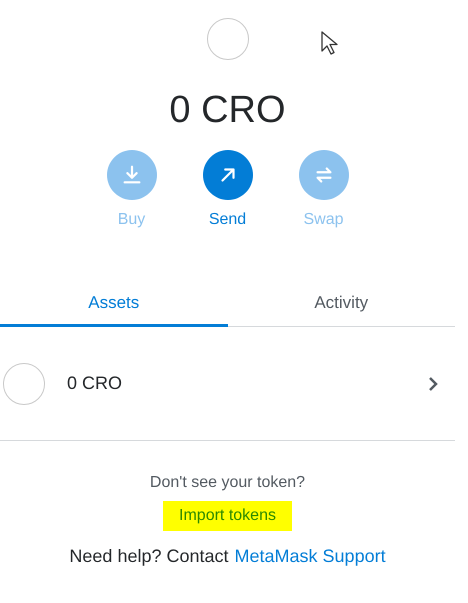  Describe the element at coordinates (310, 556) in the screenshot. I see `support-link: MetaMask Support` at that location.